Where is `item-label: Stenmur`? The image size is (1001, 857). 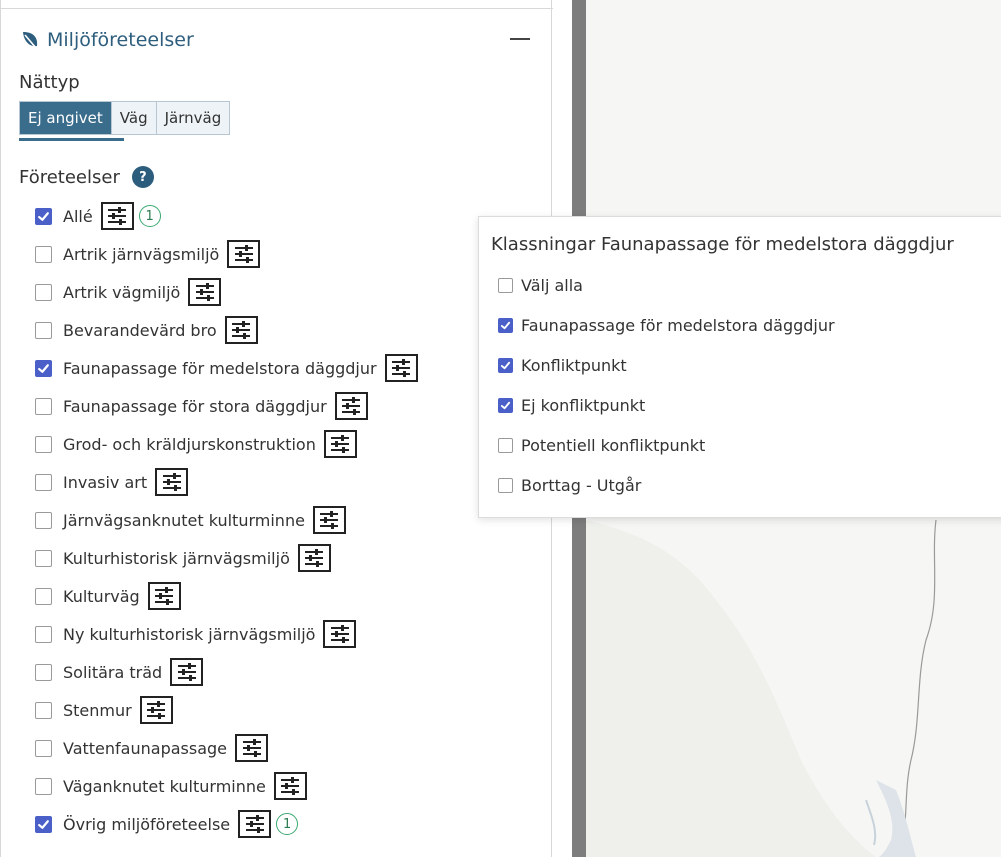 item-label: Stenmur is located at coordinates (97, 710).